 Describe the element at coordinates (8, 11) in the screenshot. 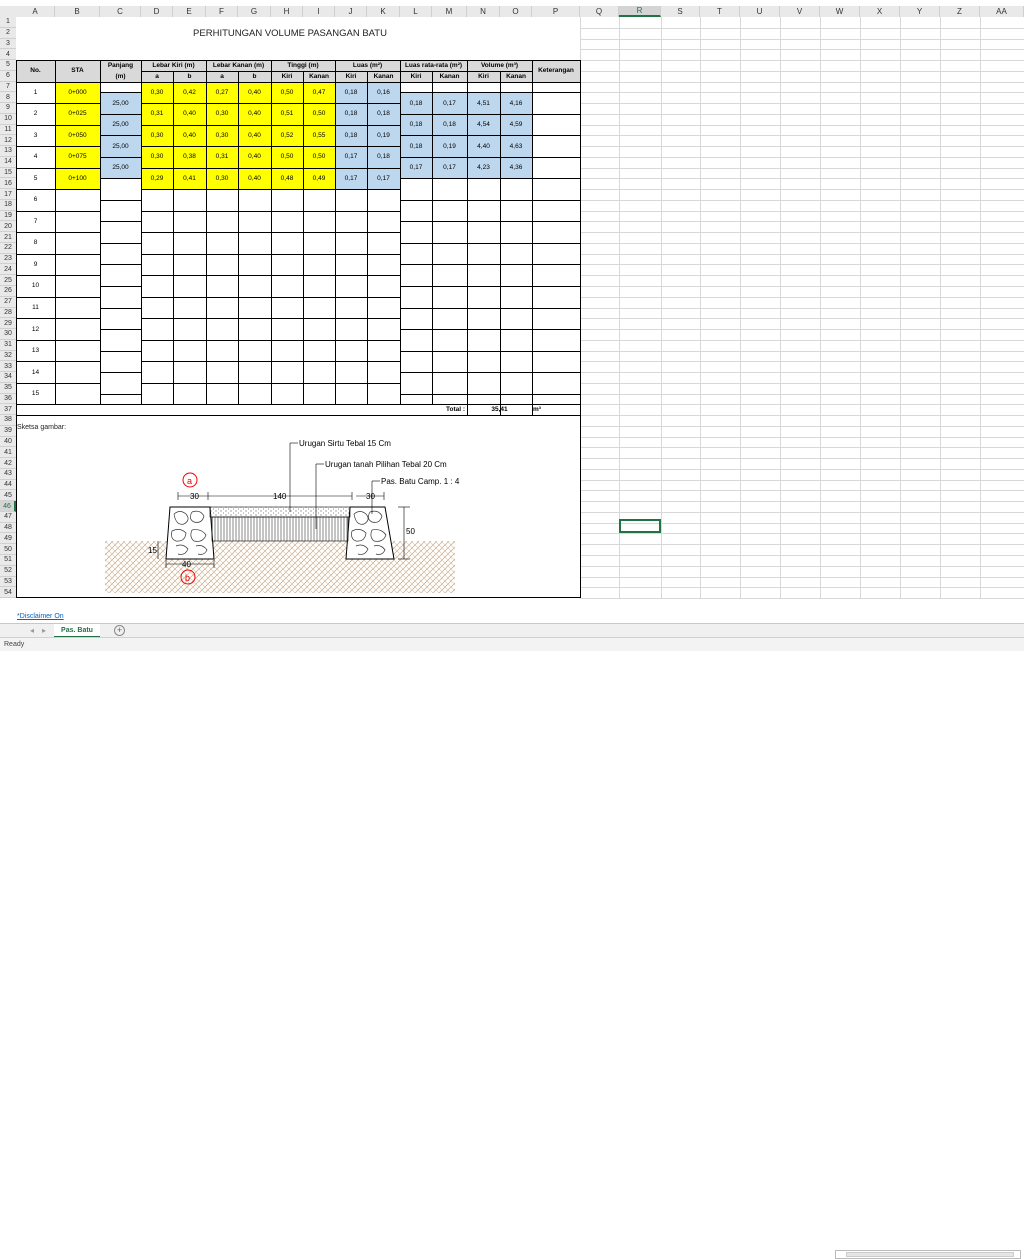

I see `select-all-corner` at that location.